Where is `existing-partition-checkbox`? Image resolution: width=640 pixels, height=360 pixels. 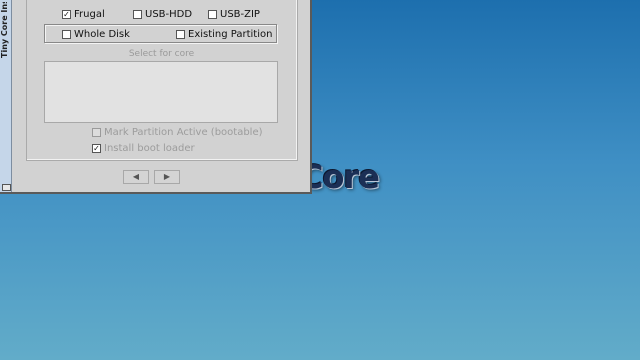 existing-partition-checkbox is located at coordinates (180, 34).